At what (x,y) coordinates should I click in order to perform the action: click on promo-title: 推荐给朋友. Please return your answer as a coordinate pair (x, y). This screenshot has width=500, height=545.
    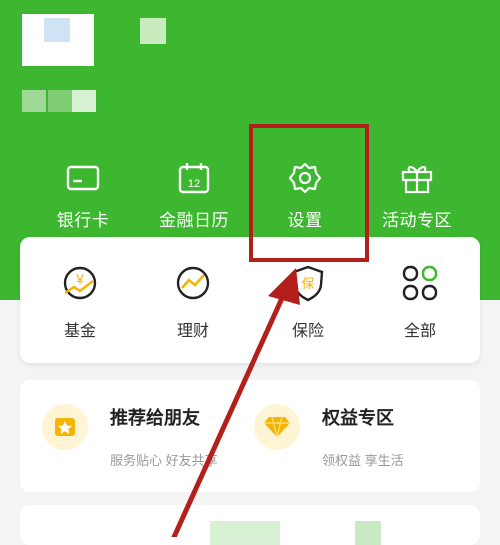
    Looking at the image, I should click on (155, 418).